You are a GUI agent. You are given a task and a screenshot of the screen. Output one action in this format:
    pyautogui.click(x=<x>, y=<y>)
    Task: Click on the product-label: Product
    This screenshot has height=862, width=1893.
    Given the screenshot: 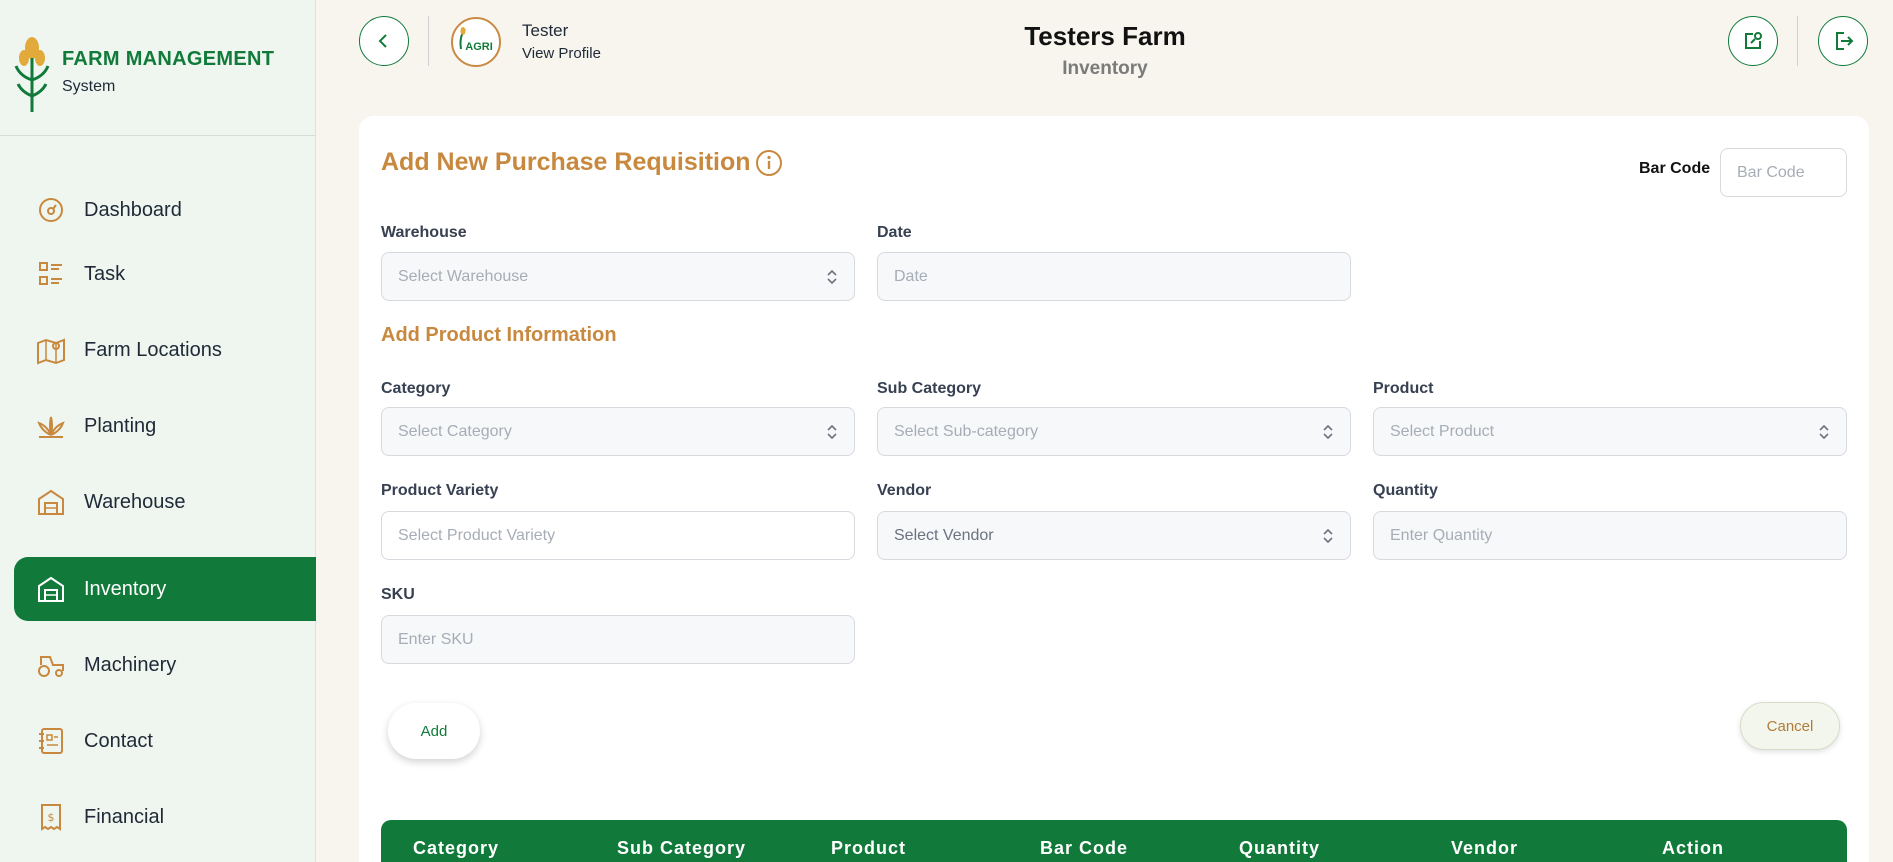 What is the action you would take?
    pyautogui.click(x=1403, y=388)
    